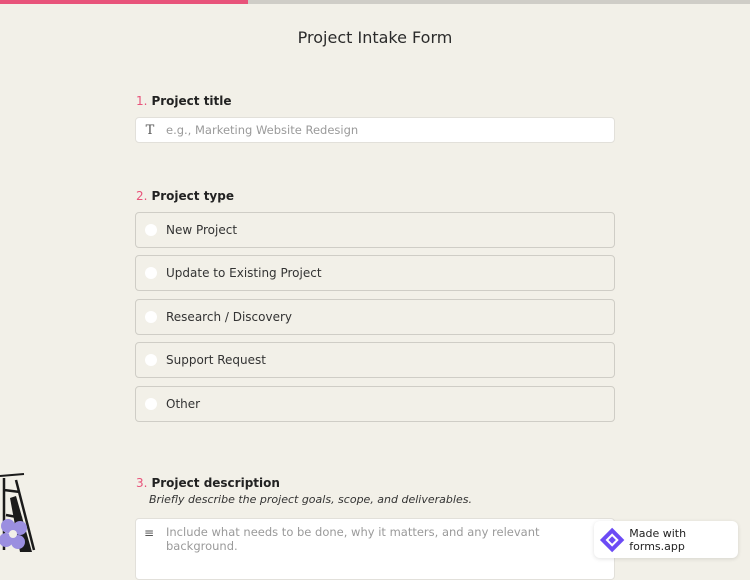  Describe the element at coordinates (202, 230) in the screenshot. I see `option-label: New Project` at that location.